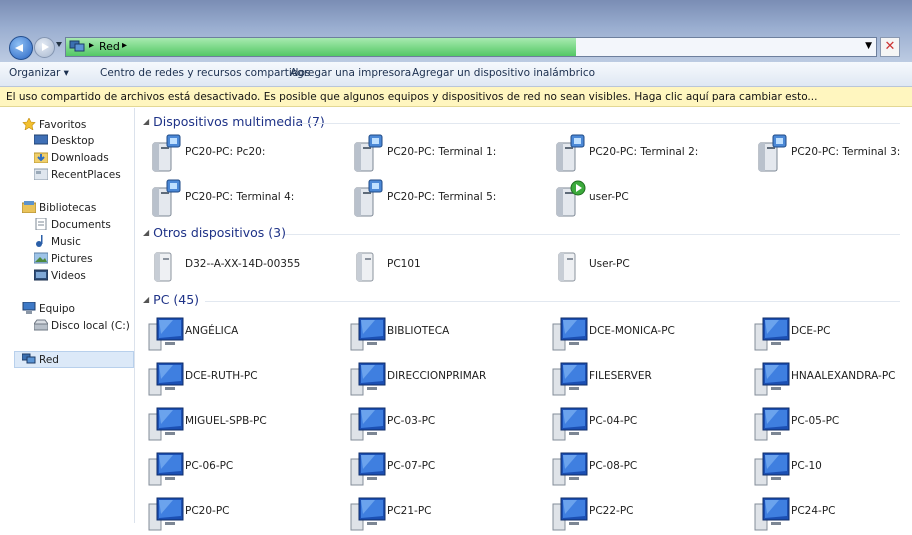  I want to click on media-device-item: PC20-PC: Terminal 1:, so click(449, 153).